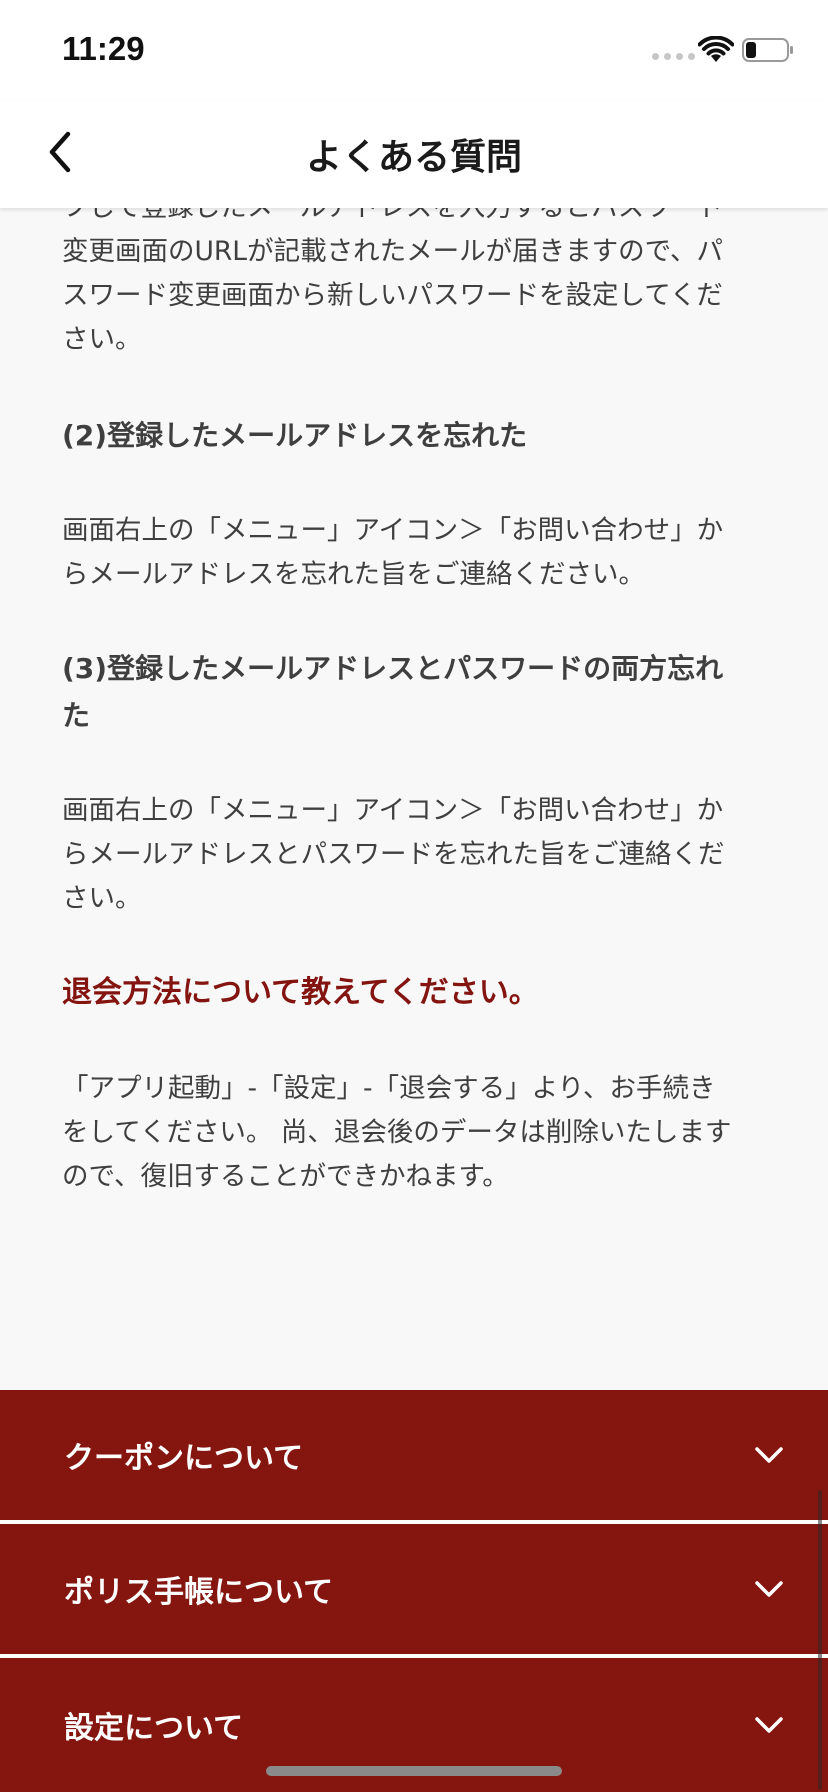 The height and width of the screenshot is (1792, 828). What do you see at coordinates (103, 48) in the screenshot?
I see `status-time: 11:29` at bounding box center [103, 48].